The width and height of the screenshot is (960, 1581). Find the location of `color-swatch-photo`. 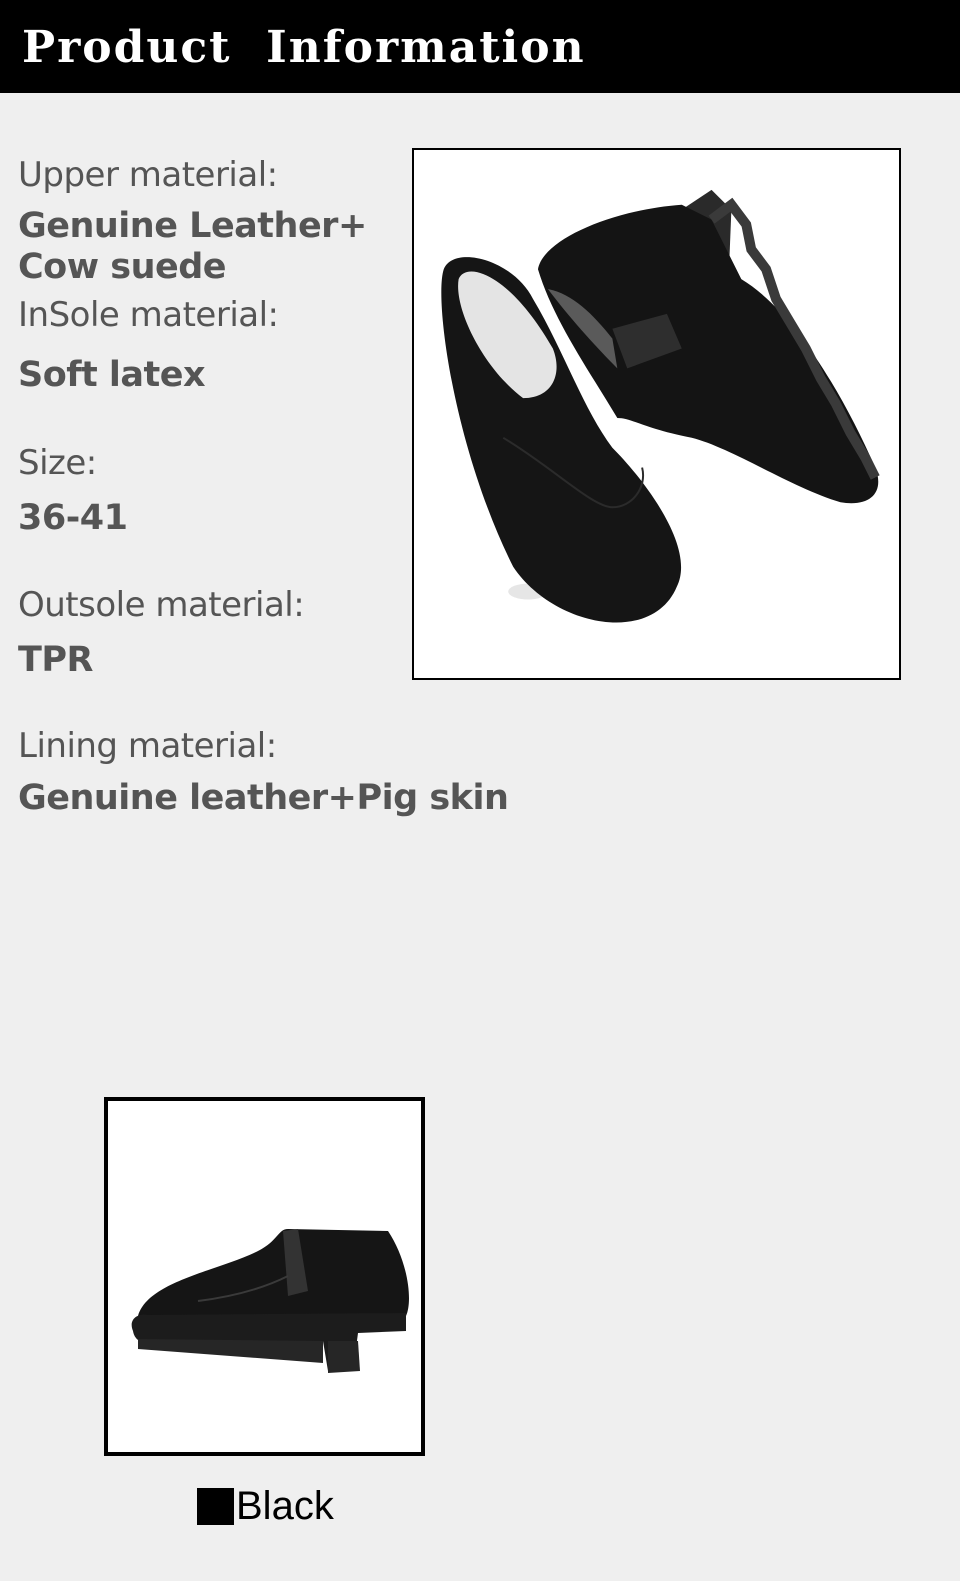

color-swatch-photo is located at coordinates (264, 1276).